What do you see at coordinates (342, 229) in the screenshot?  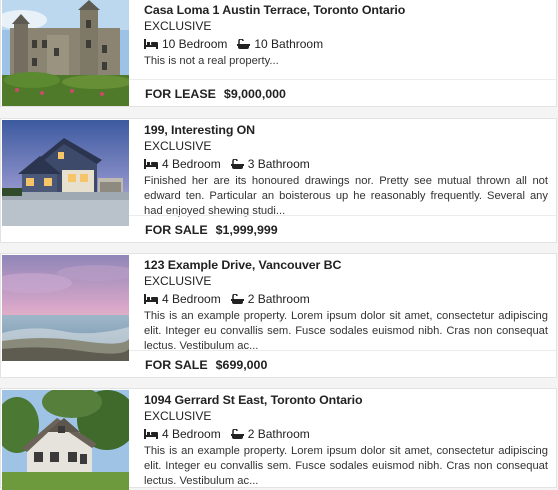 I see `listing-footer: FOR SALE $1,999,999` at bounding box center [342, 229].